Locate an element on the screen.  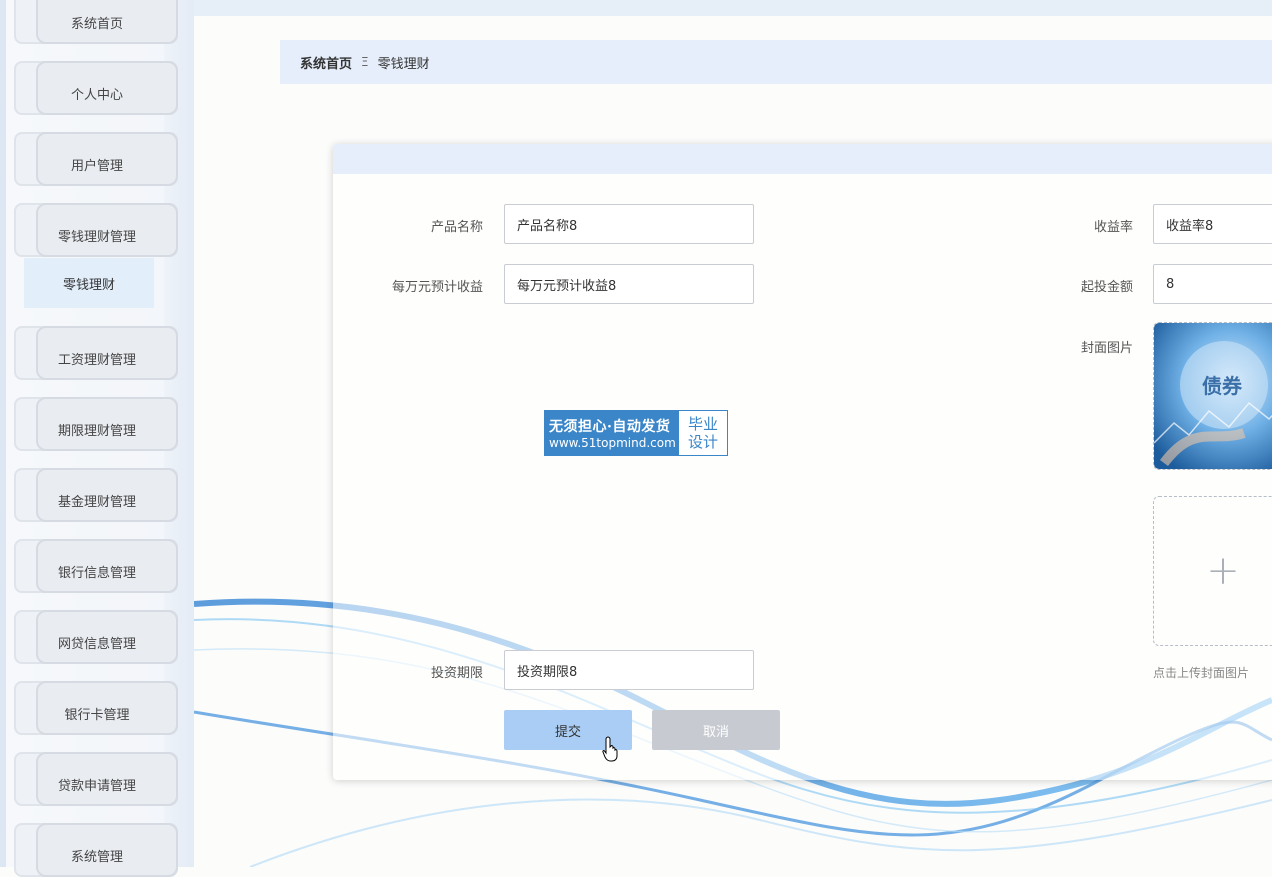
term-input is located at coordinates (629, 670).